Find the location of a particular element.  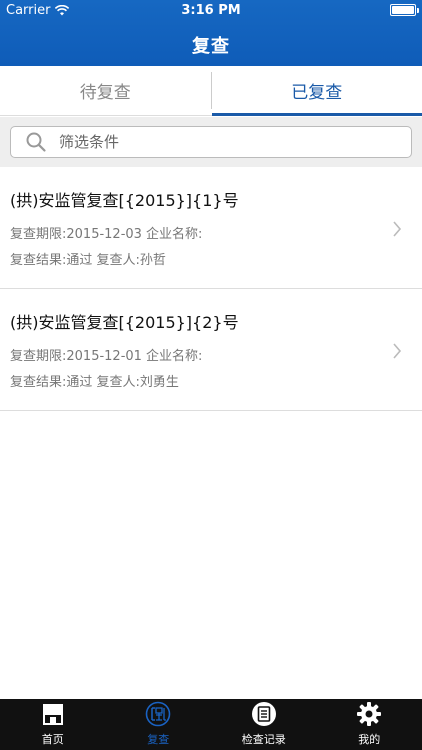

navigation-header: Carrier 3:16 PM 复查 is located at coordinates (211, 33).